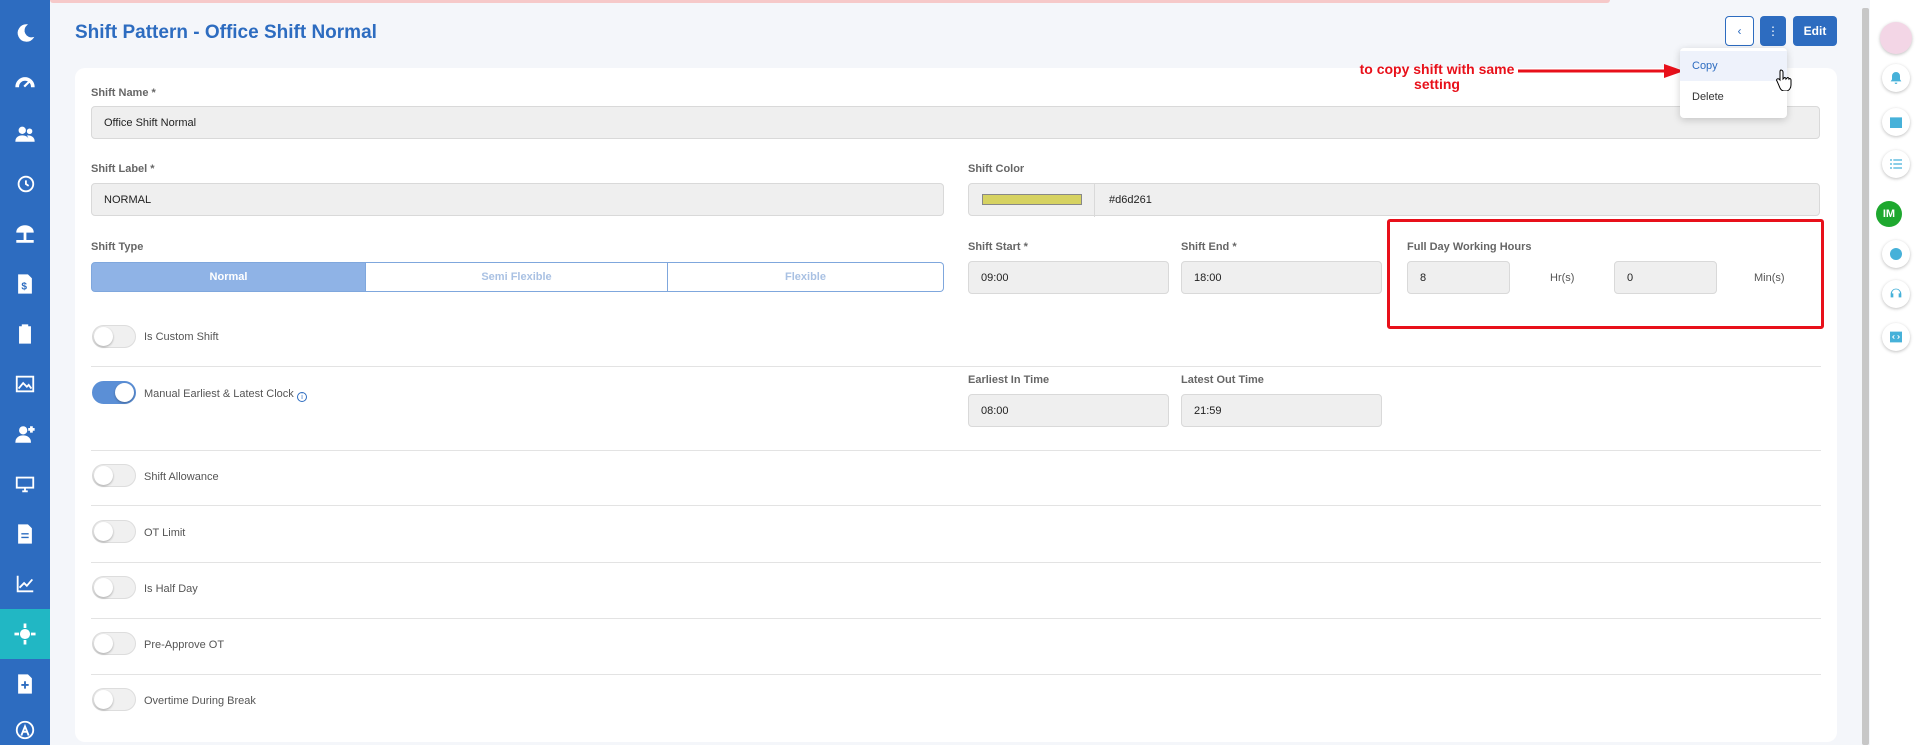 This screenshot has width=1920, height=745. I want to click on menu-copy: Copy, so click(1733, 66).